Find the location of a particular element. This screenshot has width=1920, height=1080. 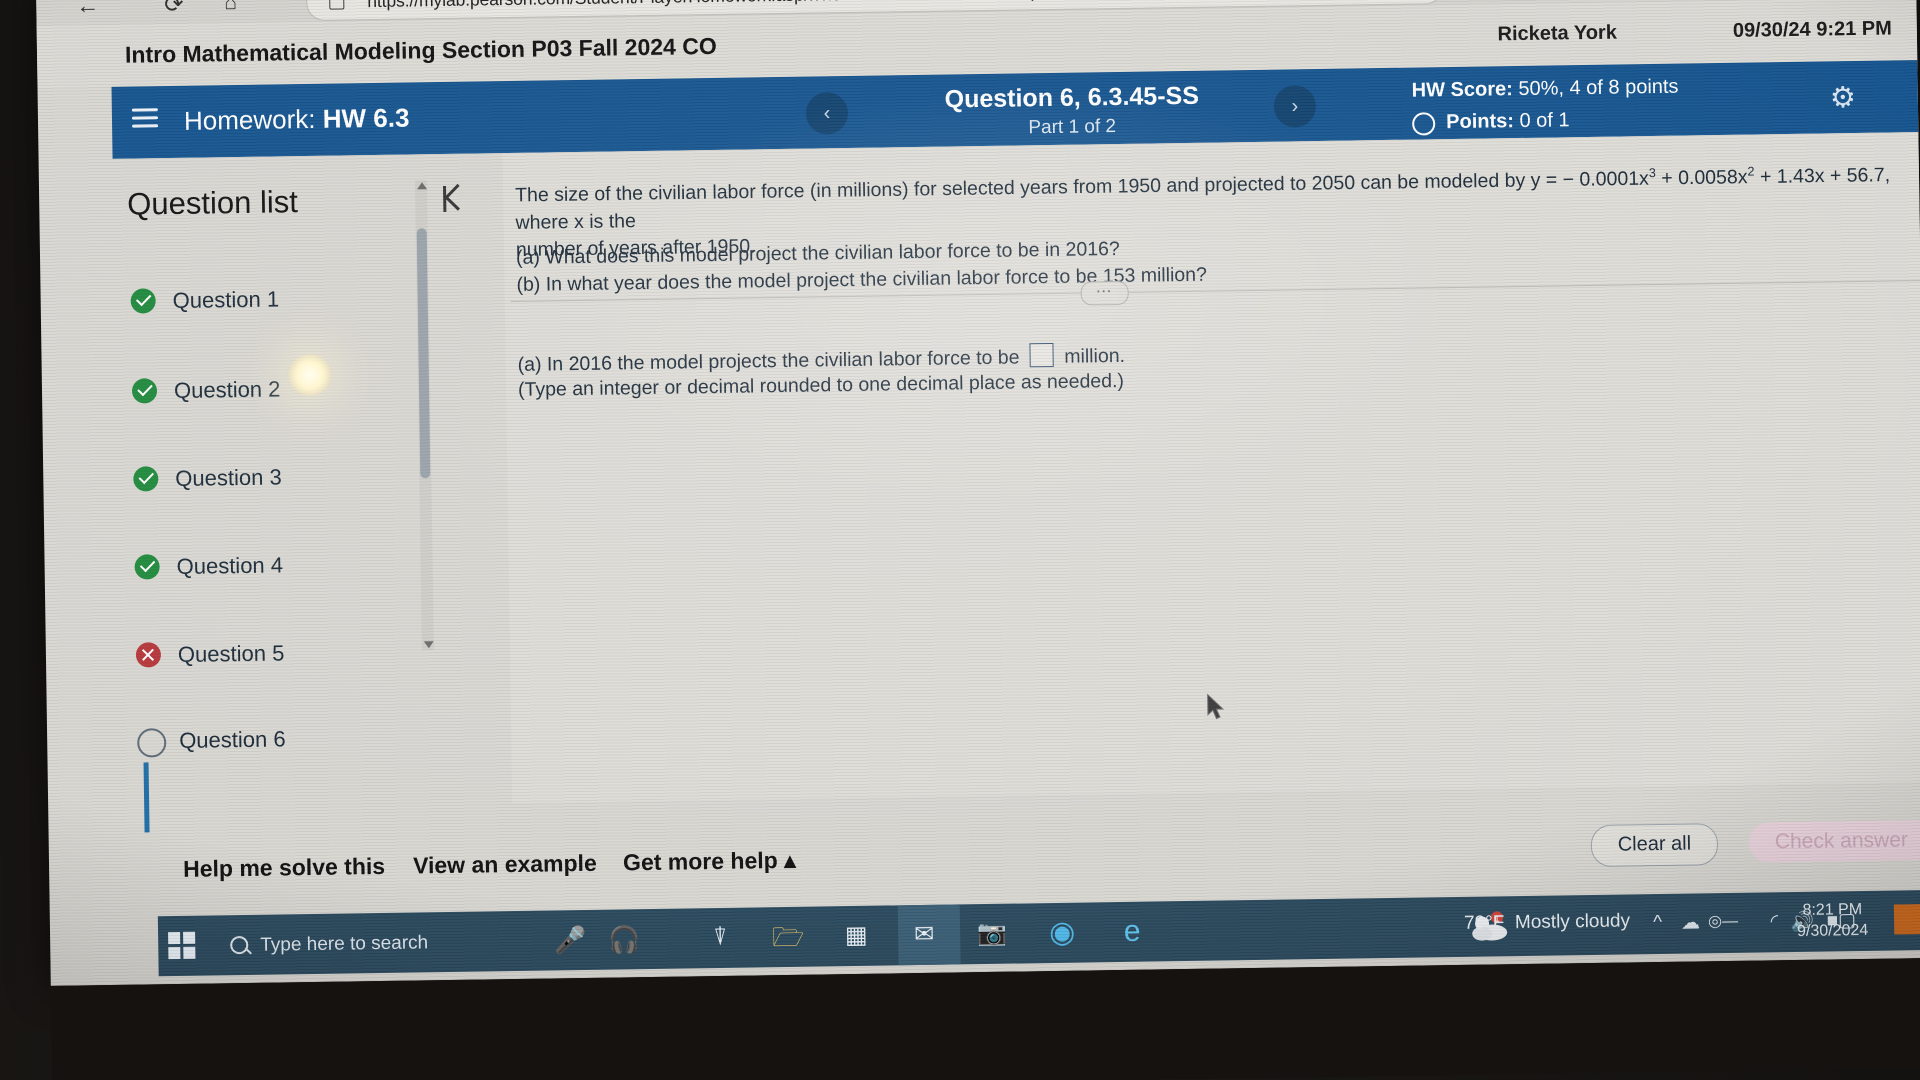

back-arrow-icon: ← is located at coordinates (87, 9).